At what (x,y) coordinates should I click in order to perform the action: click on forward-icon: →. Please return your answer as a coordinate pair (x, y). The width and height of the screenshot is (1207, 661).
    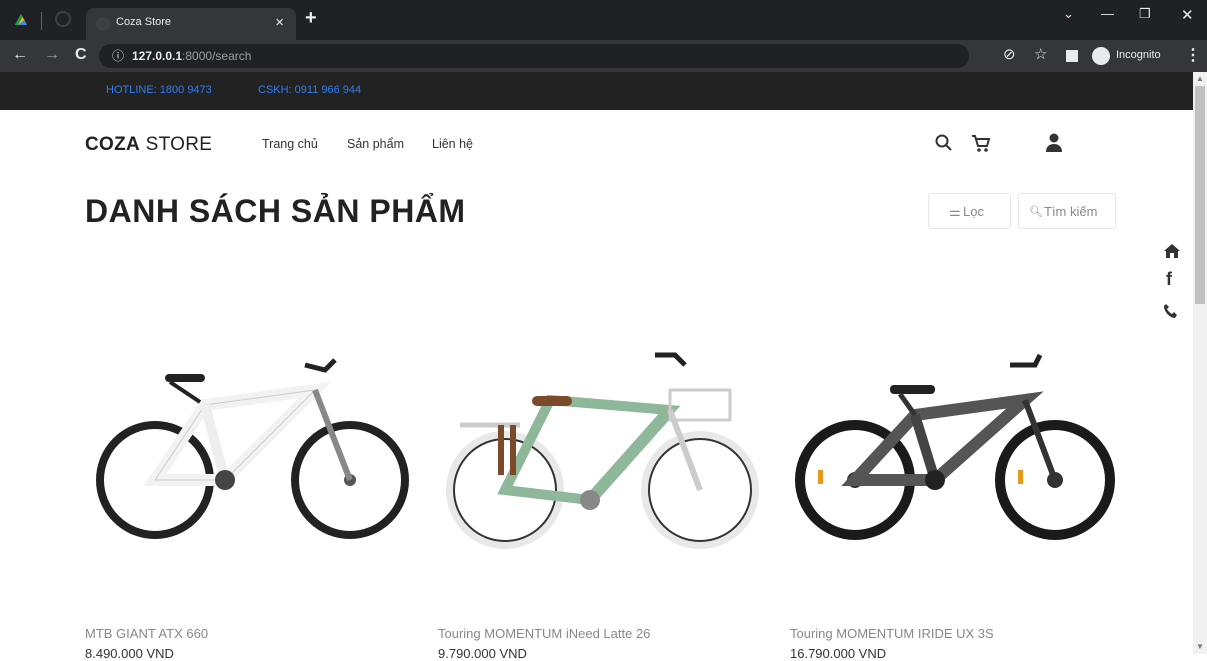
    Looking at the image, I should click on (52, 55).